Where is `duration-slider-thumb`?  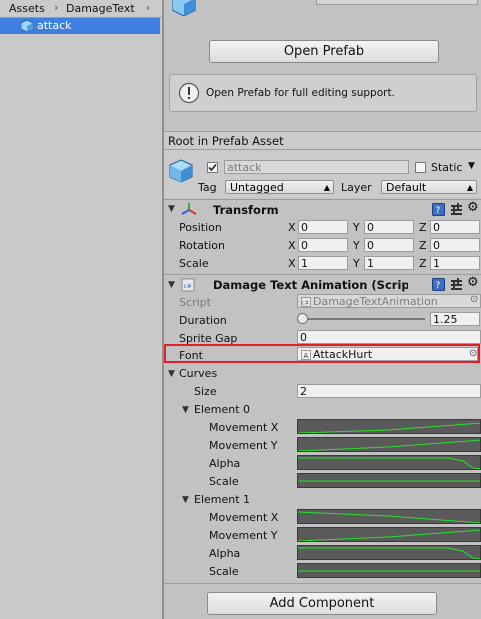
duration-slider-thumb is located at coordinates (302, 318).